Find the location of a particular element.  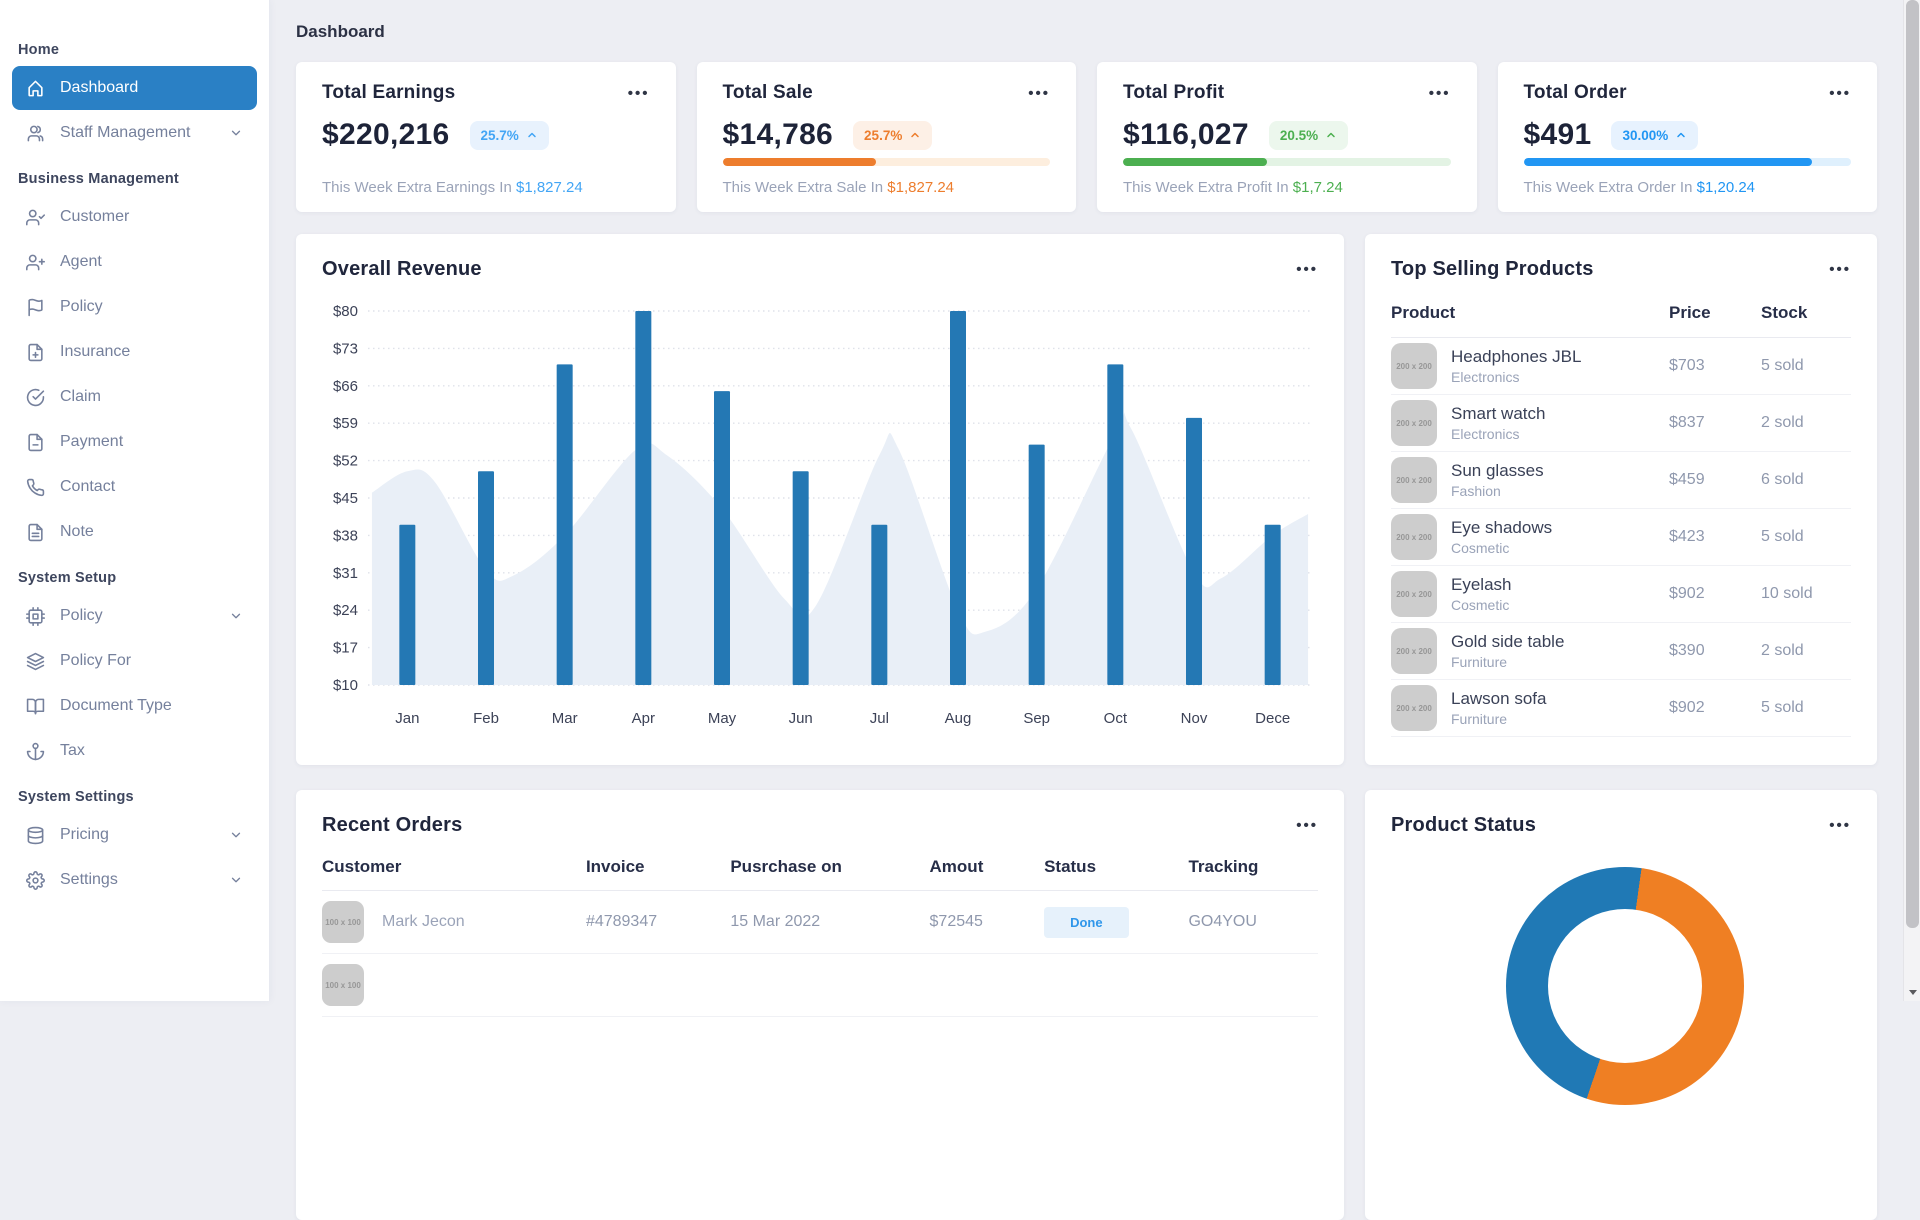

sidebar-item-agent: Agent is located at coordinates (134, 262).